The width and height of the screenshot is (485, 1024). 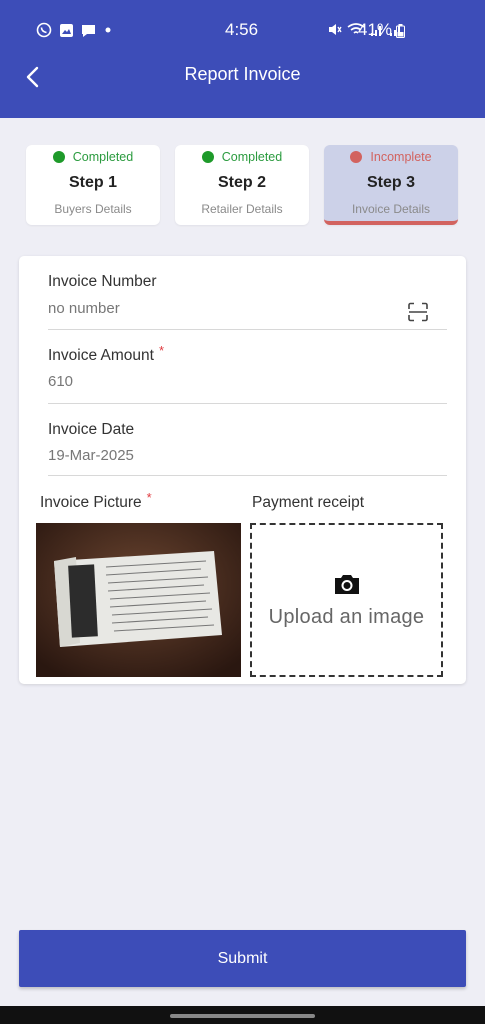 I want to click on step-3-card: Incomplete Step 3 Invoice Details, so click(x=391, y=185).